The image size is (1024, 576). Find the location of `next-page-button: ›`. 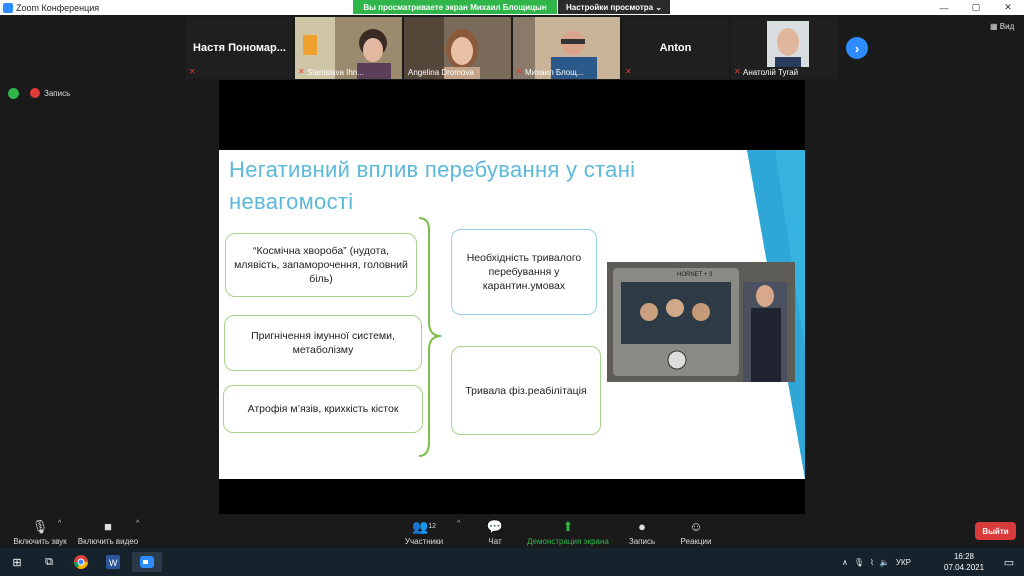

next-page-button: › is located at coordinates (857, 48).